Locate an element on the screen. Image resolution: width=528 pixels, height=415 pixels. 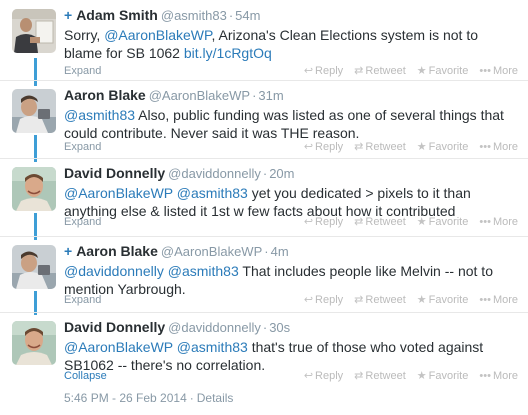
author-name: Adam Smith is located at coordinates (117, 15).